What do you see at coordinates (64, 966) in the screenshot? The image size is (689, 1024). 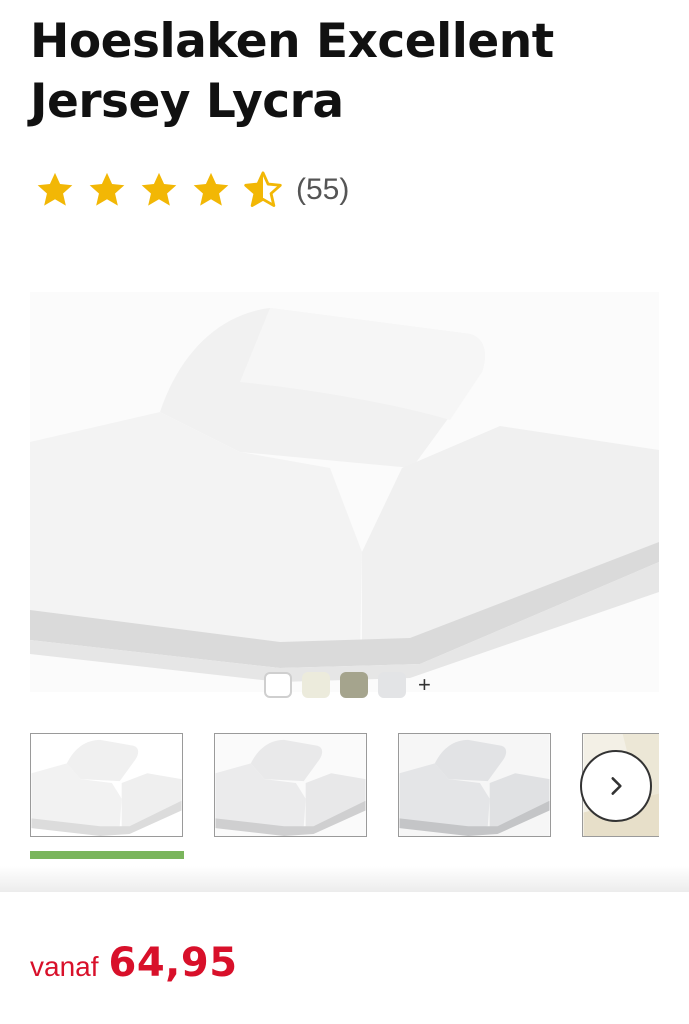 I see `price-prefix: vanaf` at bounding box center [64, 966].